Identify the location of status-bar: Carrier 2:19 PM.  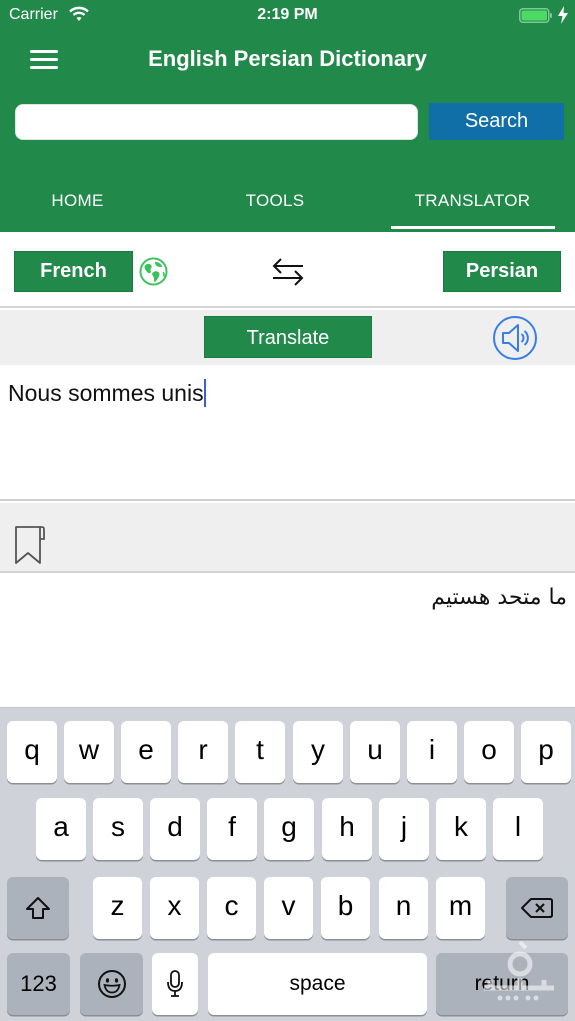
(287, 16).